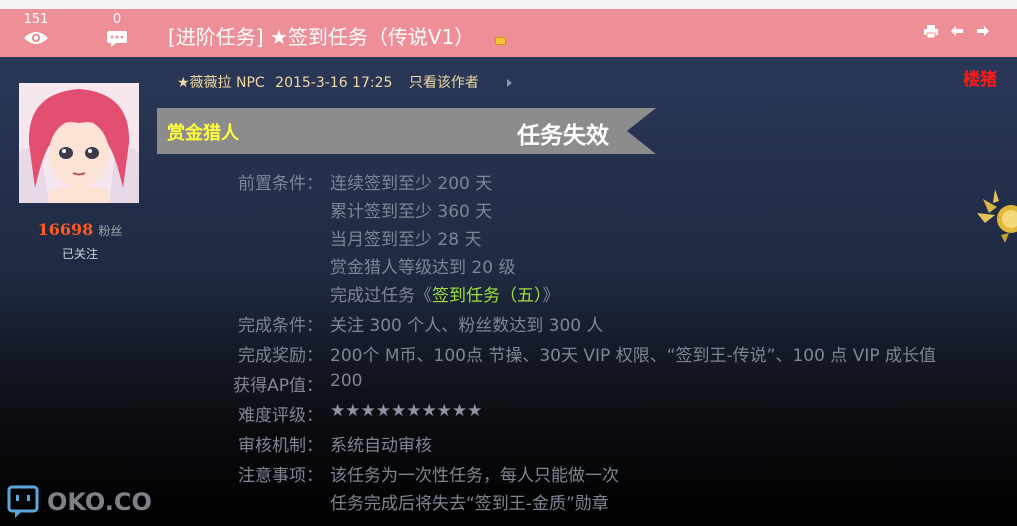 This screenshot has height=526, width=1017. What do you see at coordinates (381, 446) in the screenshot?
I see `review-value: 系统自动审核` at bounding box center [381, 446].